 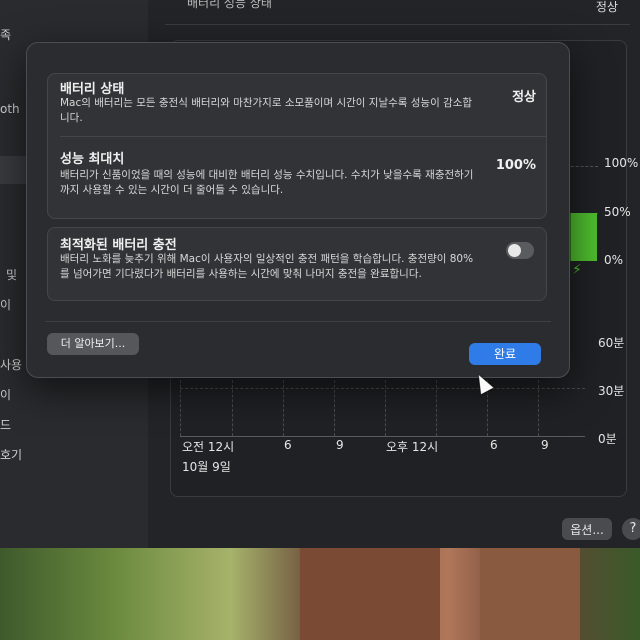 I want to click on usage-date-label: 10월 9일, so click(x=206, y=467).